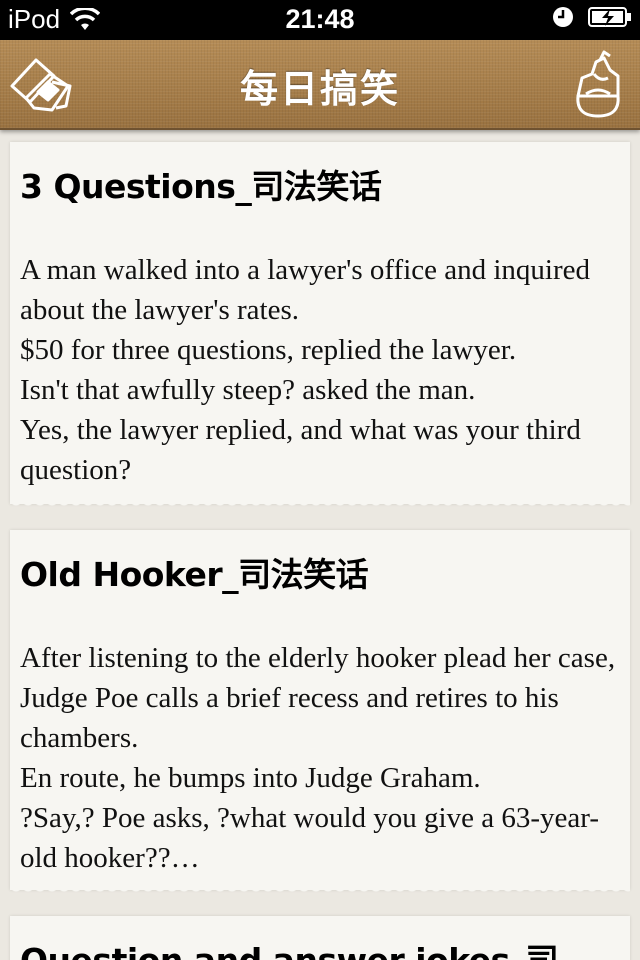  I want to click on status-right, so click(592, 17).